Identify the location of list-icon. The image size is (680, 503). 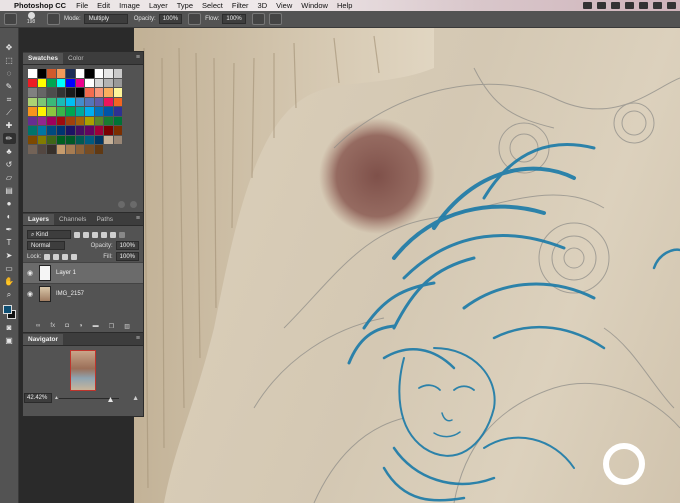
(671, 5).